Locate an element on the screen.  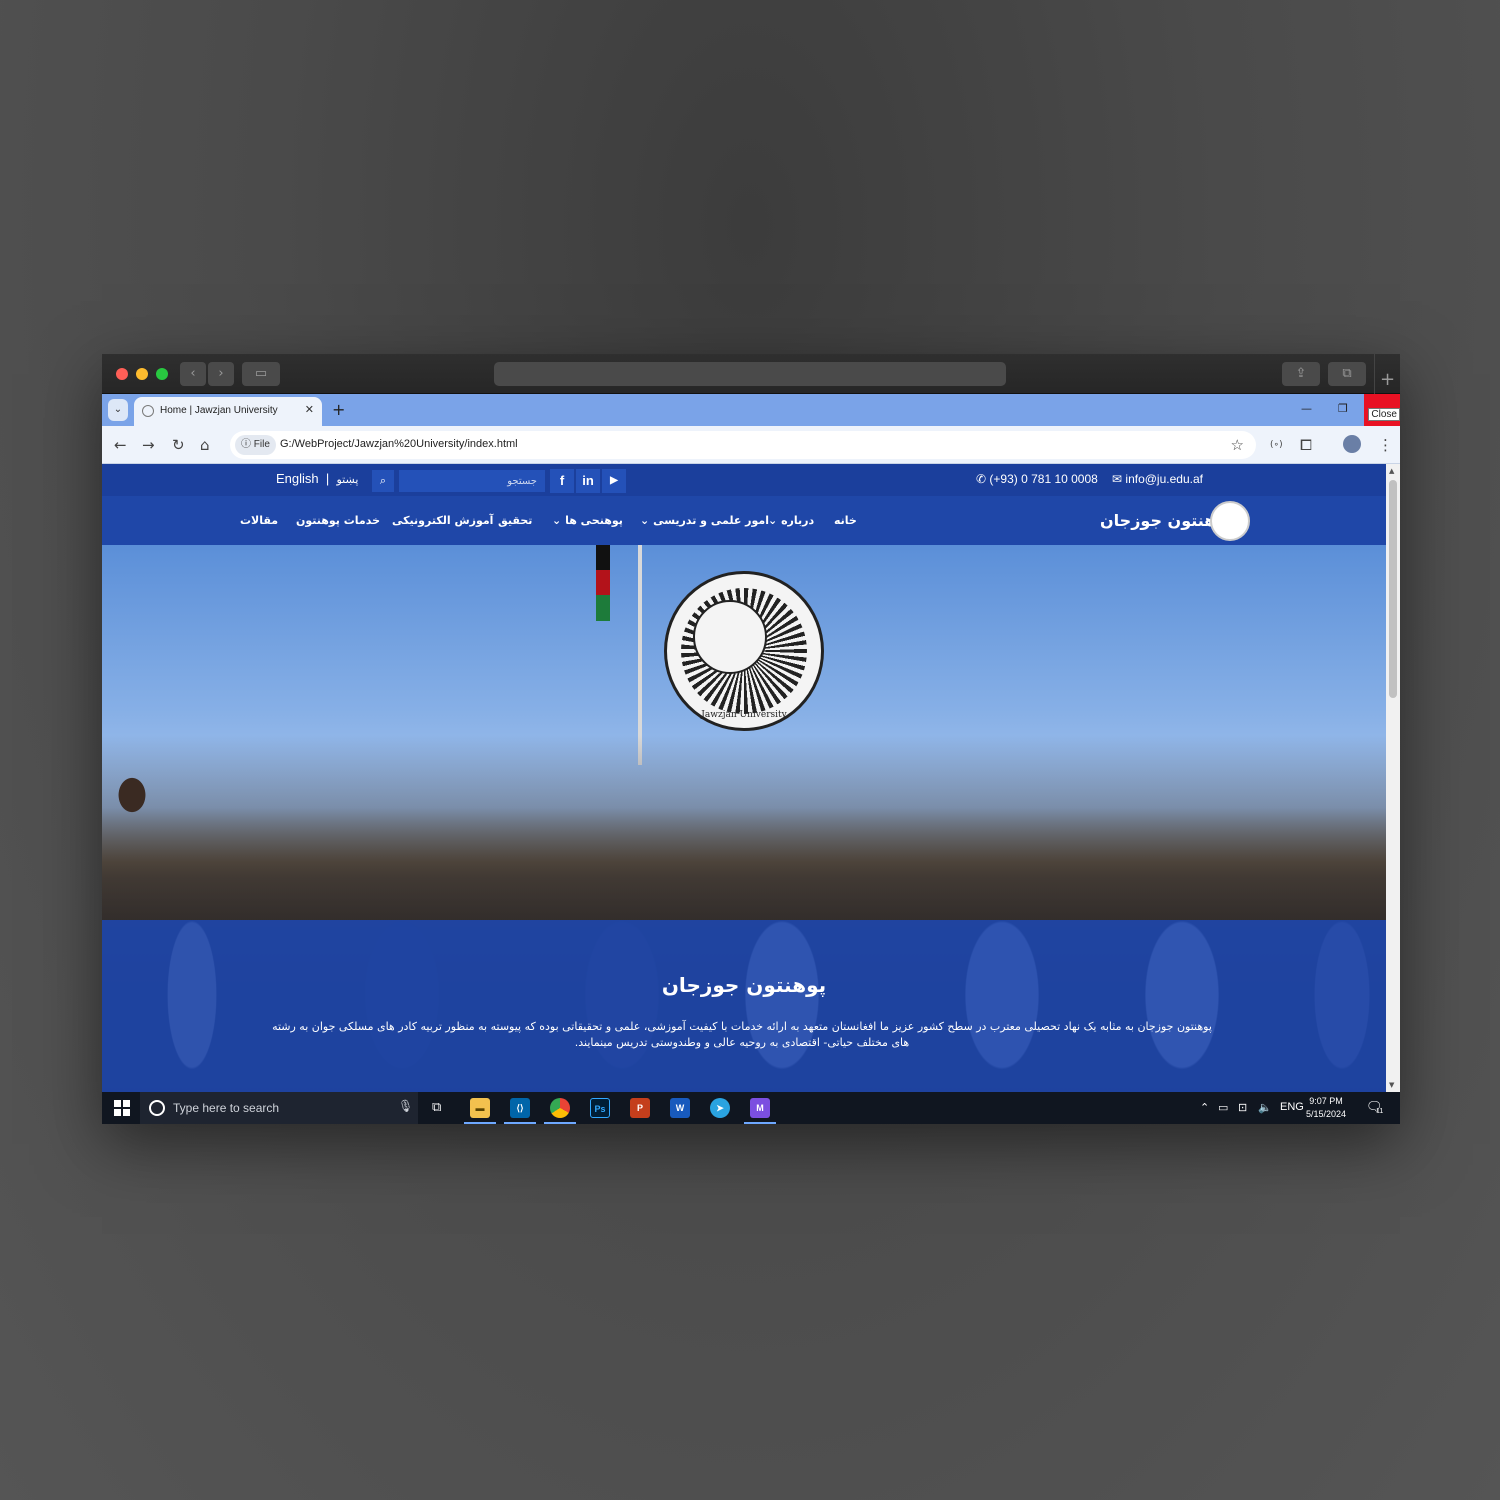
taskbar-search-placeholder: Type here to search is located at coordinates (226, 1108).